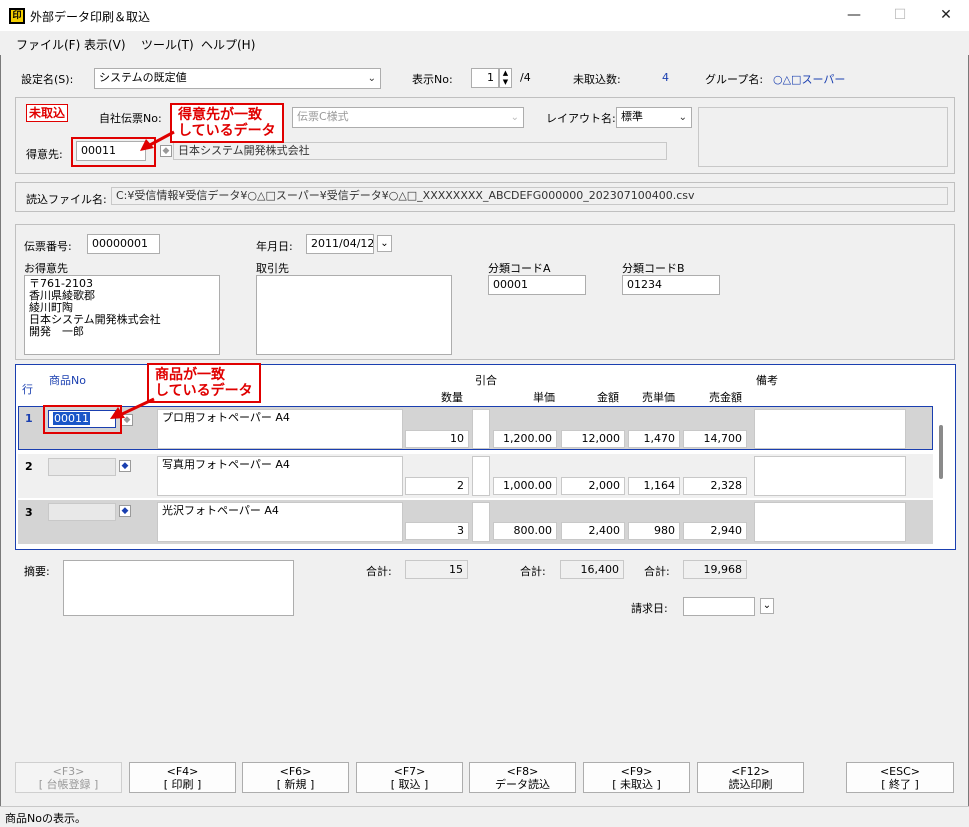  I want to click on unit-price-cell: 1,000.00, so click(525, 486).